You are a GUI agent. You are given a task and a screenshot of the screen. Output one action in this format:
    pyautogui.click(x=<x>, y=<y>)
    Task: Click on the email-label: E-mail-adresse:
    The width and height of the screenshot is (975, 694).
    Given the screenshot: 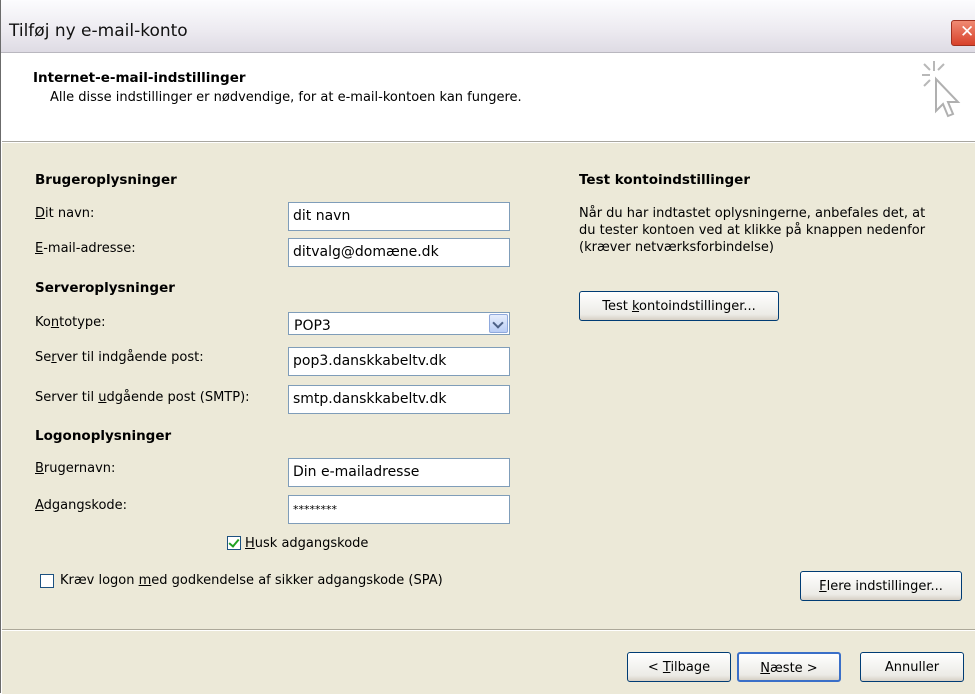 What is the action you would take?
    pyautogui.click(x=85, y=248)
    